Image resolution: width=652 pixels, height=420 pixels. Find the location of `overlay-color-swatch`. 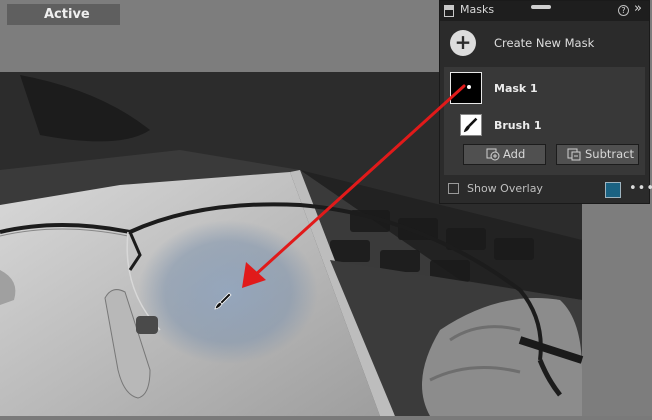

overlay-color-swatch is located at coordinates (613, 190).